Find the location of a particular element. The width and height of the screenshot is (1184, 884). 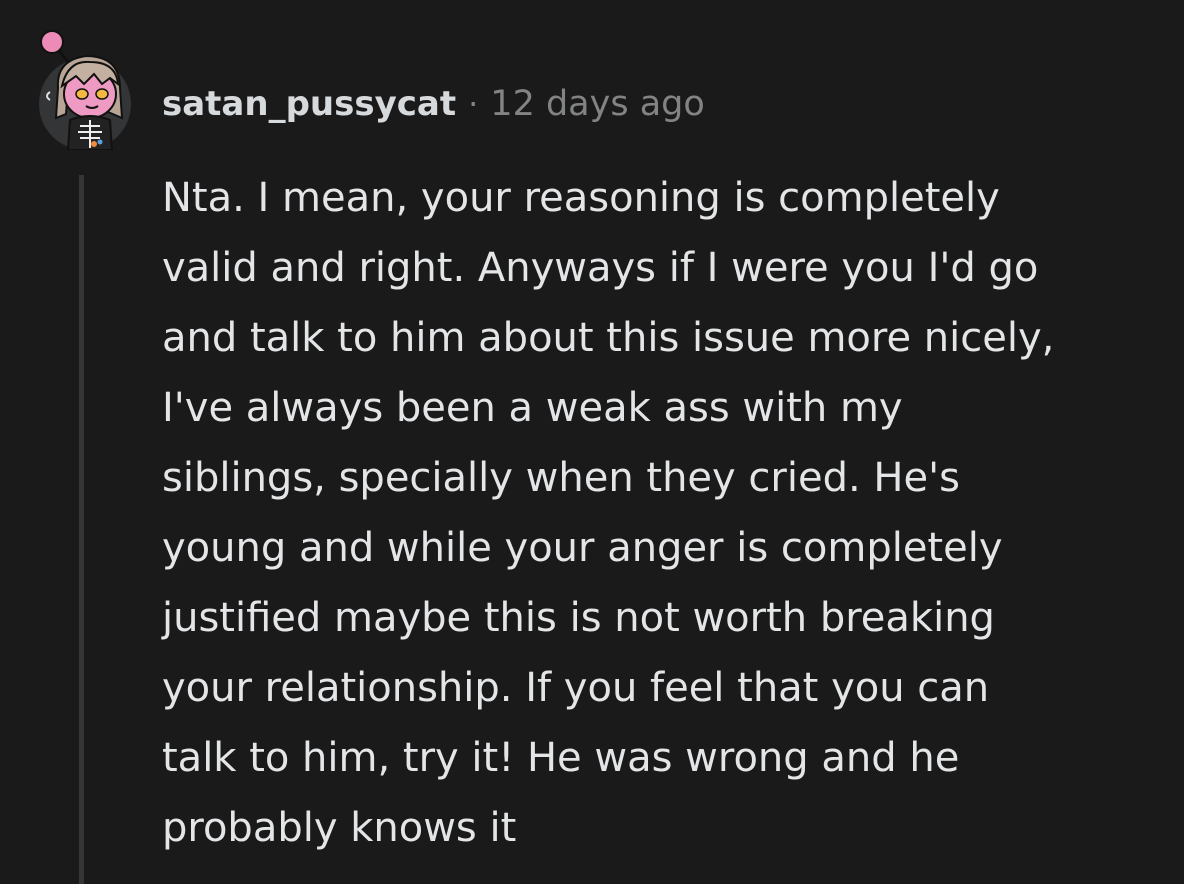

comment-text-line: young and while your anger is completely is located at coordinates (582, 548).